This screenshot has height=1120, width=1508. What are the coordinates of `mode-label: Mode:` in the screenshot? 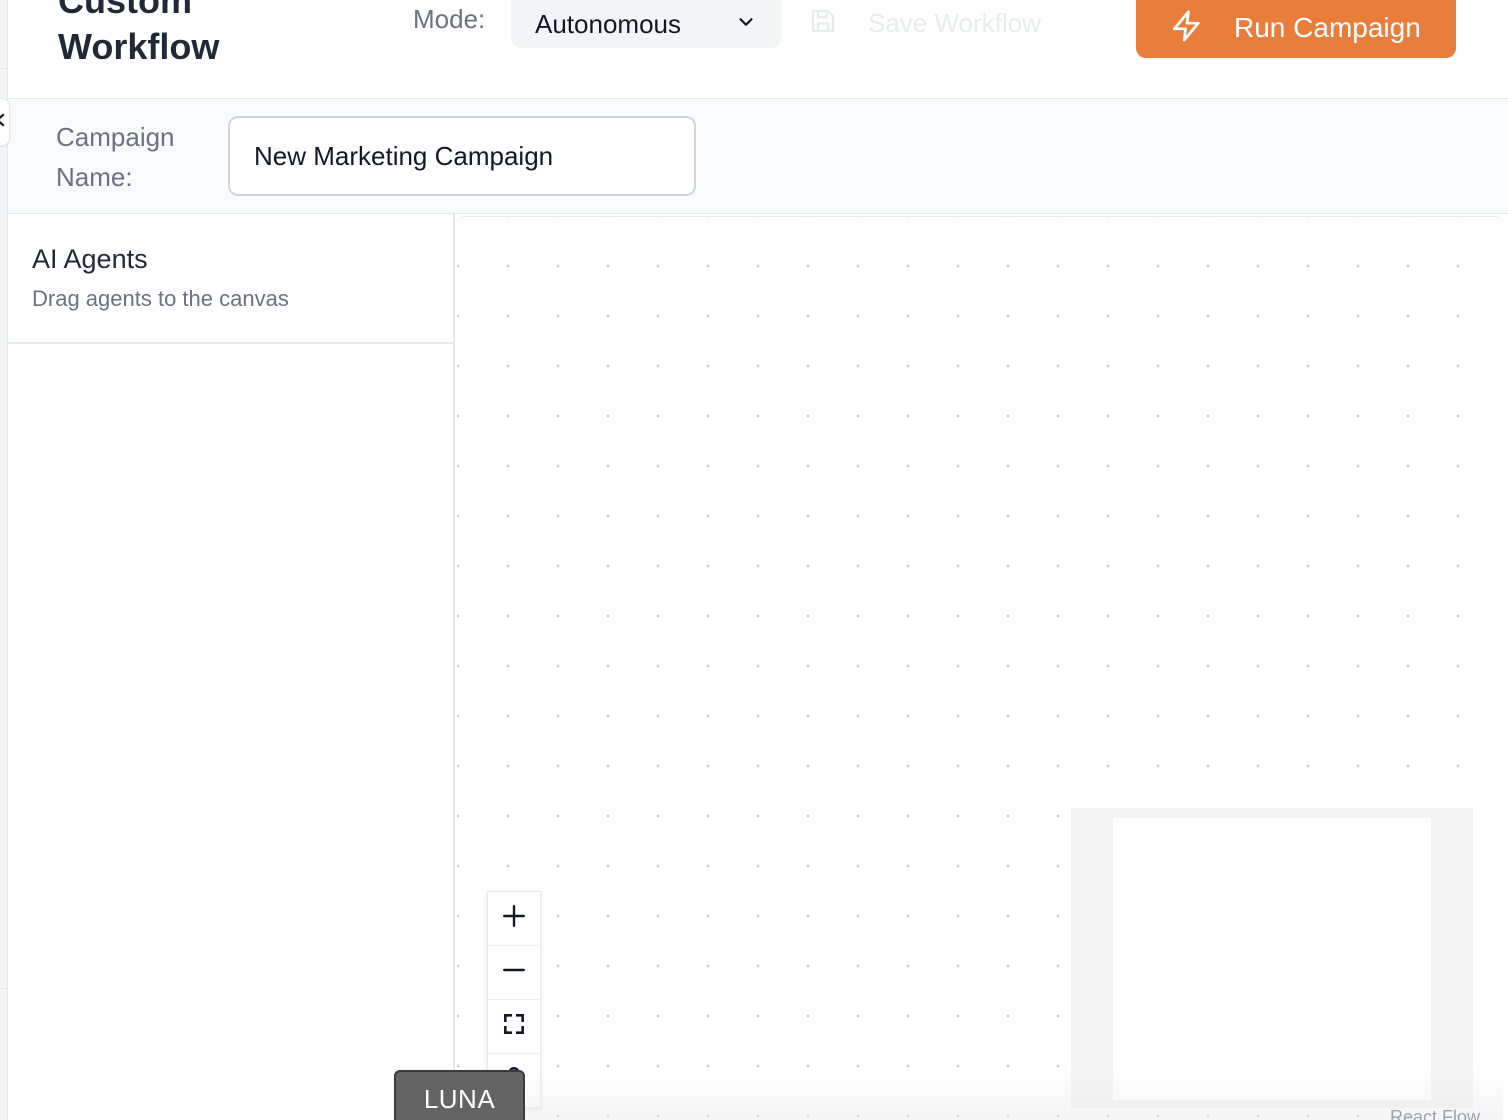 It's located at (449, 19).